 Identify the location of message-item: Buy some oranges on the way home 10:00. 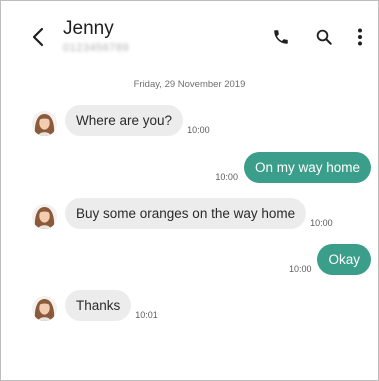
(182, 213).